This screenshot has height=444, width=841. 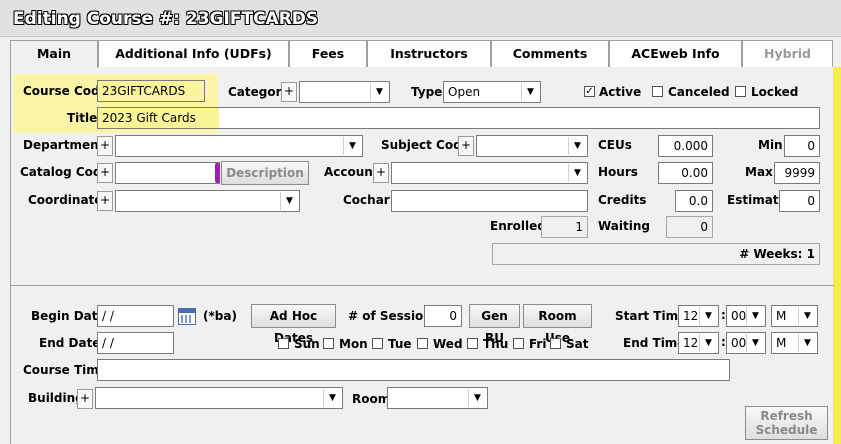 I want to click on catalog-code-input, so click(x=167, y=173).